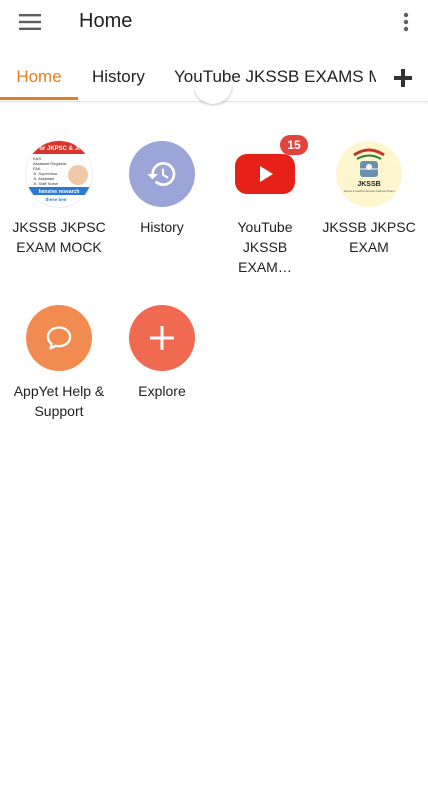  Describe the element at coordinates (214, 22) in the screenshot. I see `toolbar: Home` at that location.